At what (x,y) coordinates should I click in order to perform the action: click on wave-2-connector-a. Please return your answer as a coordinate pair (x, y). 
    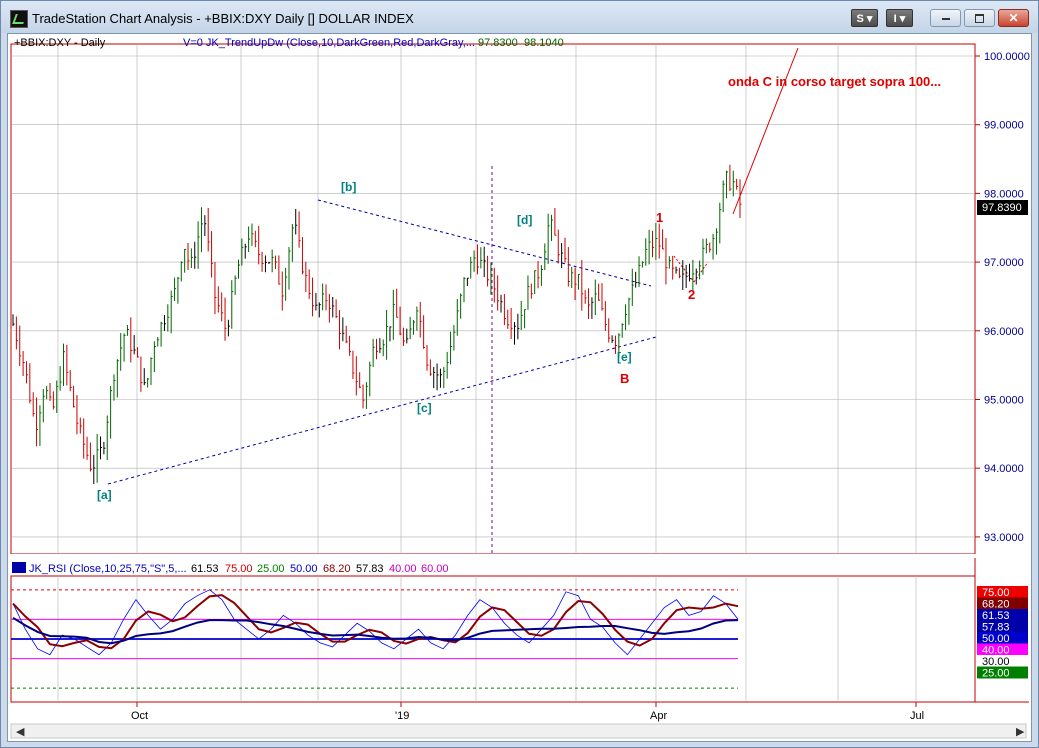
    Looking at the image, I should click on (684, 269).